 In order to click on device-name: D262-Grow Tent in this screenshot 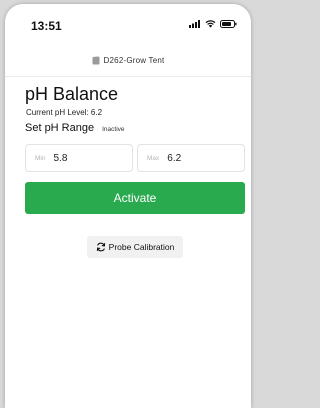, I will do `click(134, 60)`.